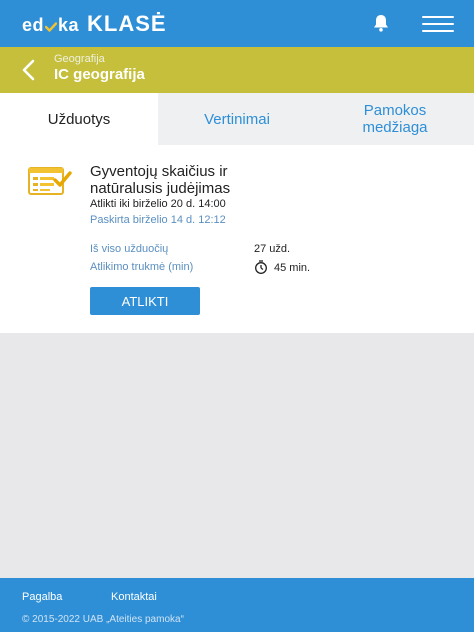  I want to click on atlikti-button: ATLIKTI, so click(145, 301).